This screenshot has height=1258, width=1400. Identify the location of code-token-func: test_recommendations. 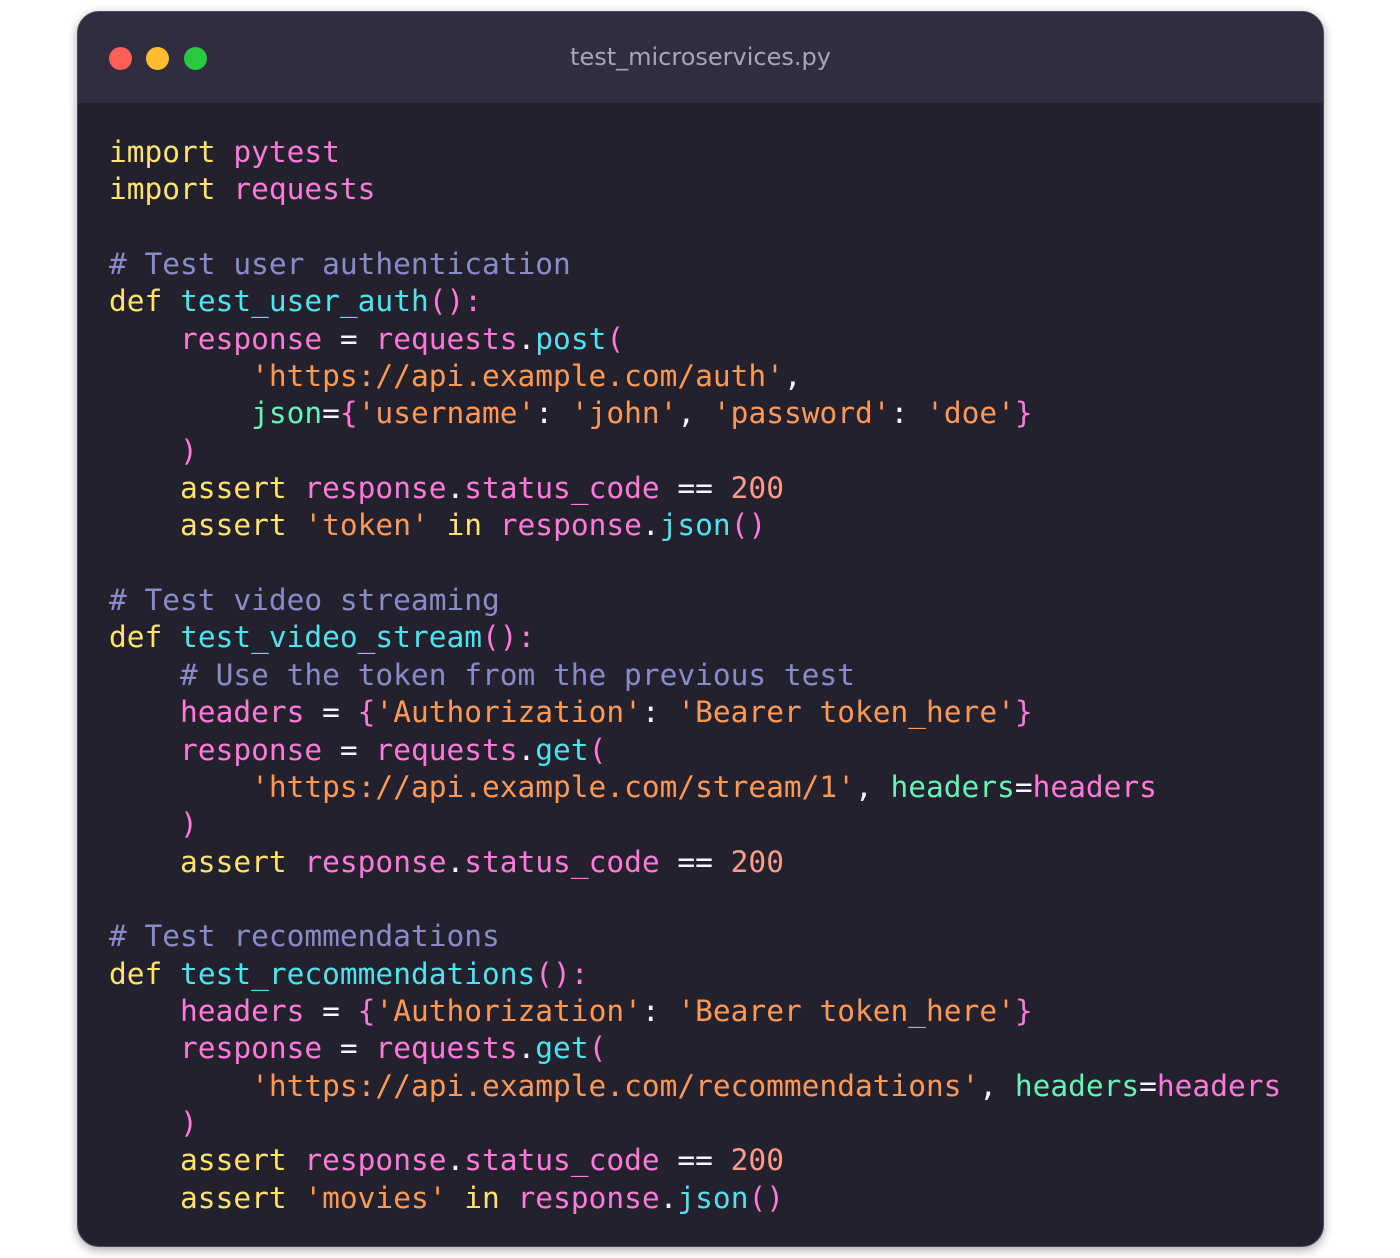
(358, 973).